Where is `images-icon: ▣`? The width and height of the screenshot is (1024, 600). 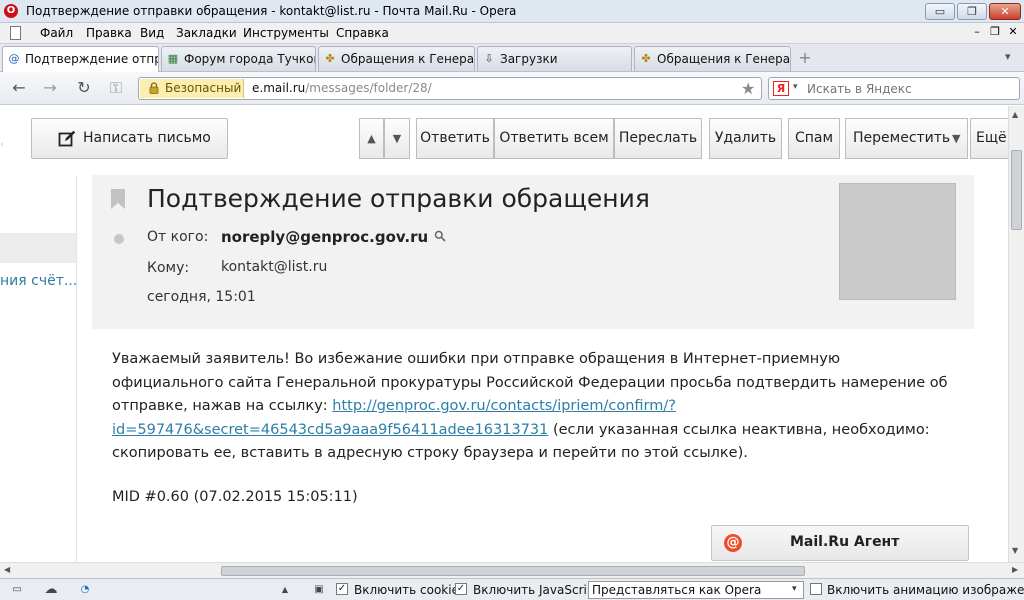 images-icon: ▣ is located at coordinates (319, 589).